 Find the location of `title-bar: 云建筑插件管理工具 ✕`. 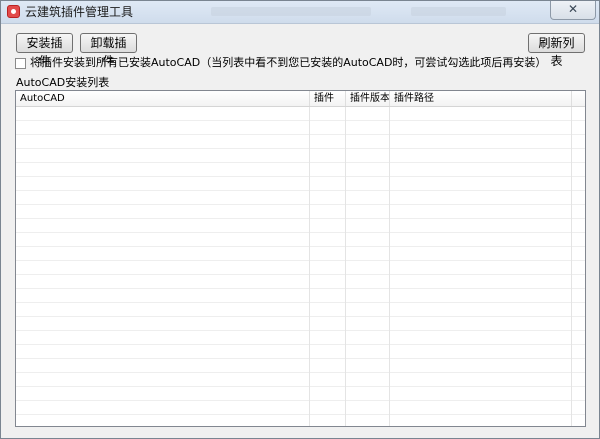

title-bar: 云建筑插件管理工具 ✕ is located at coordinates (300, 12).